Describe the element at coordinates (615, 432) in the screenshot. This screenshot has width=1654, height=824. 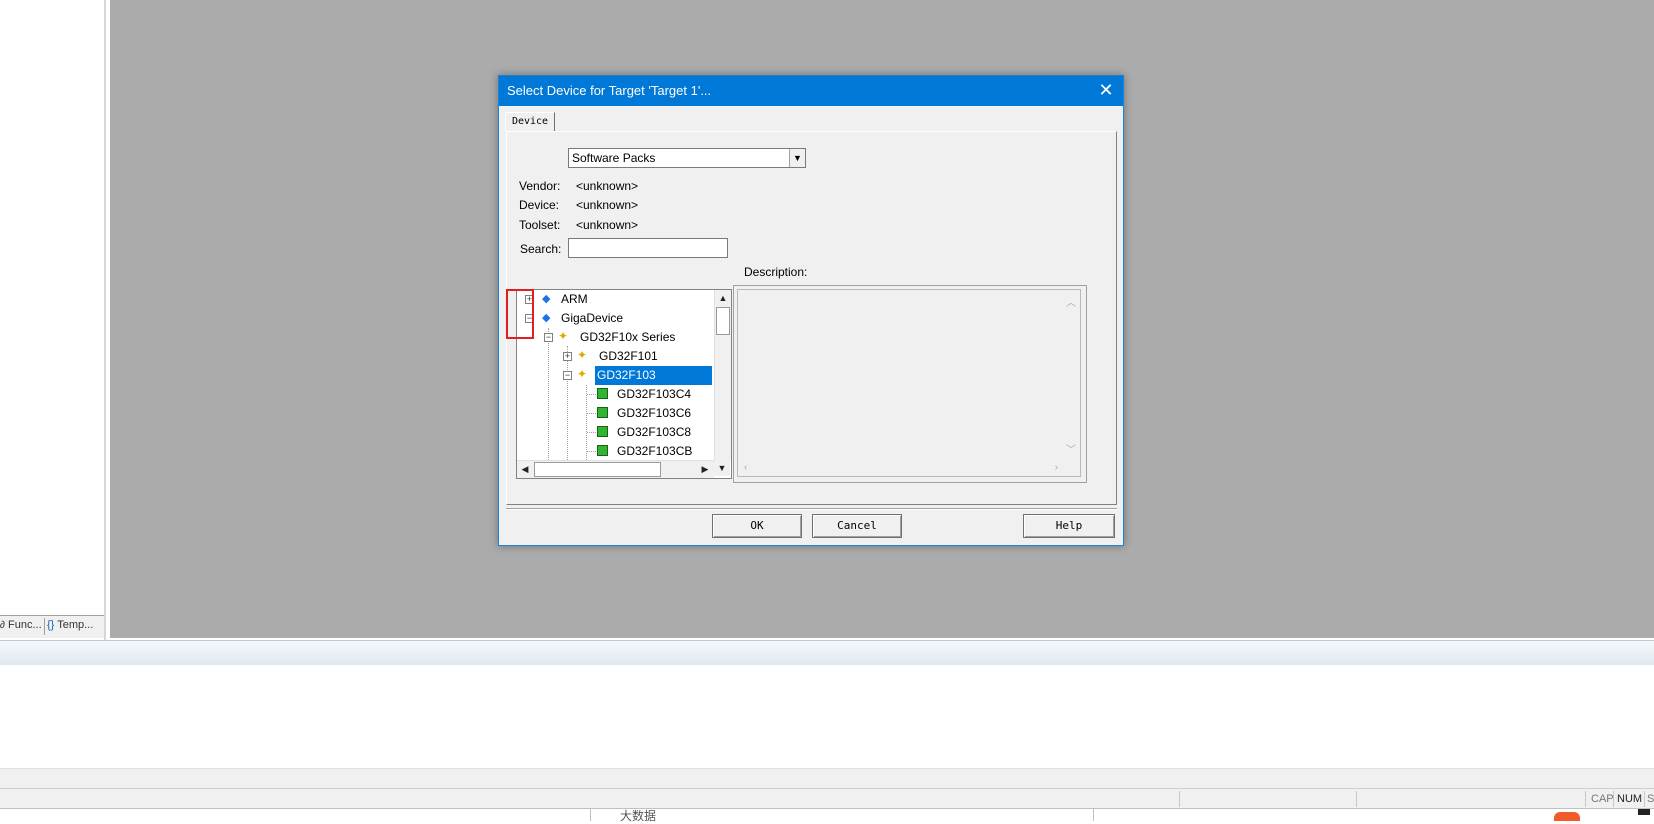
I see `tree-item-gd32f103c8: GD32F103C8` at that location.